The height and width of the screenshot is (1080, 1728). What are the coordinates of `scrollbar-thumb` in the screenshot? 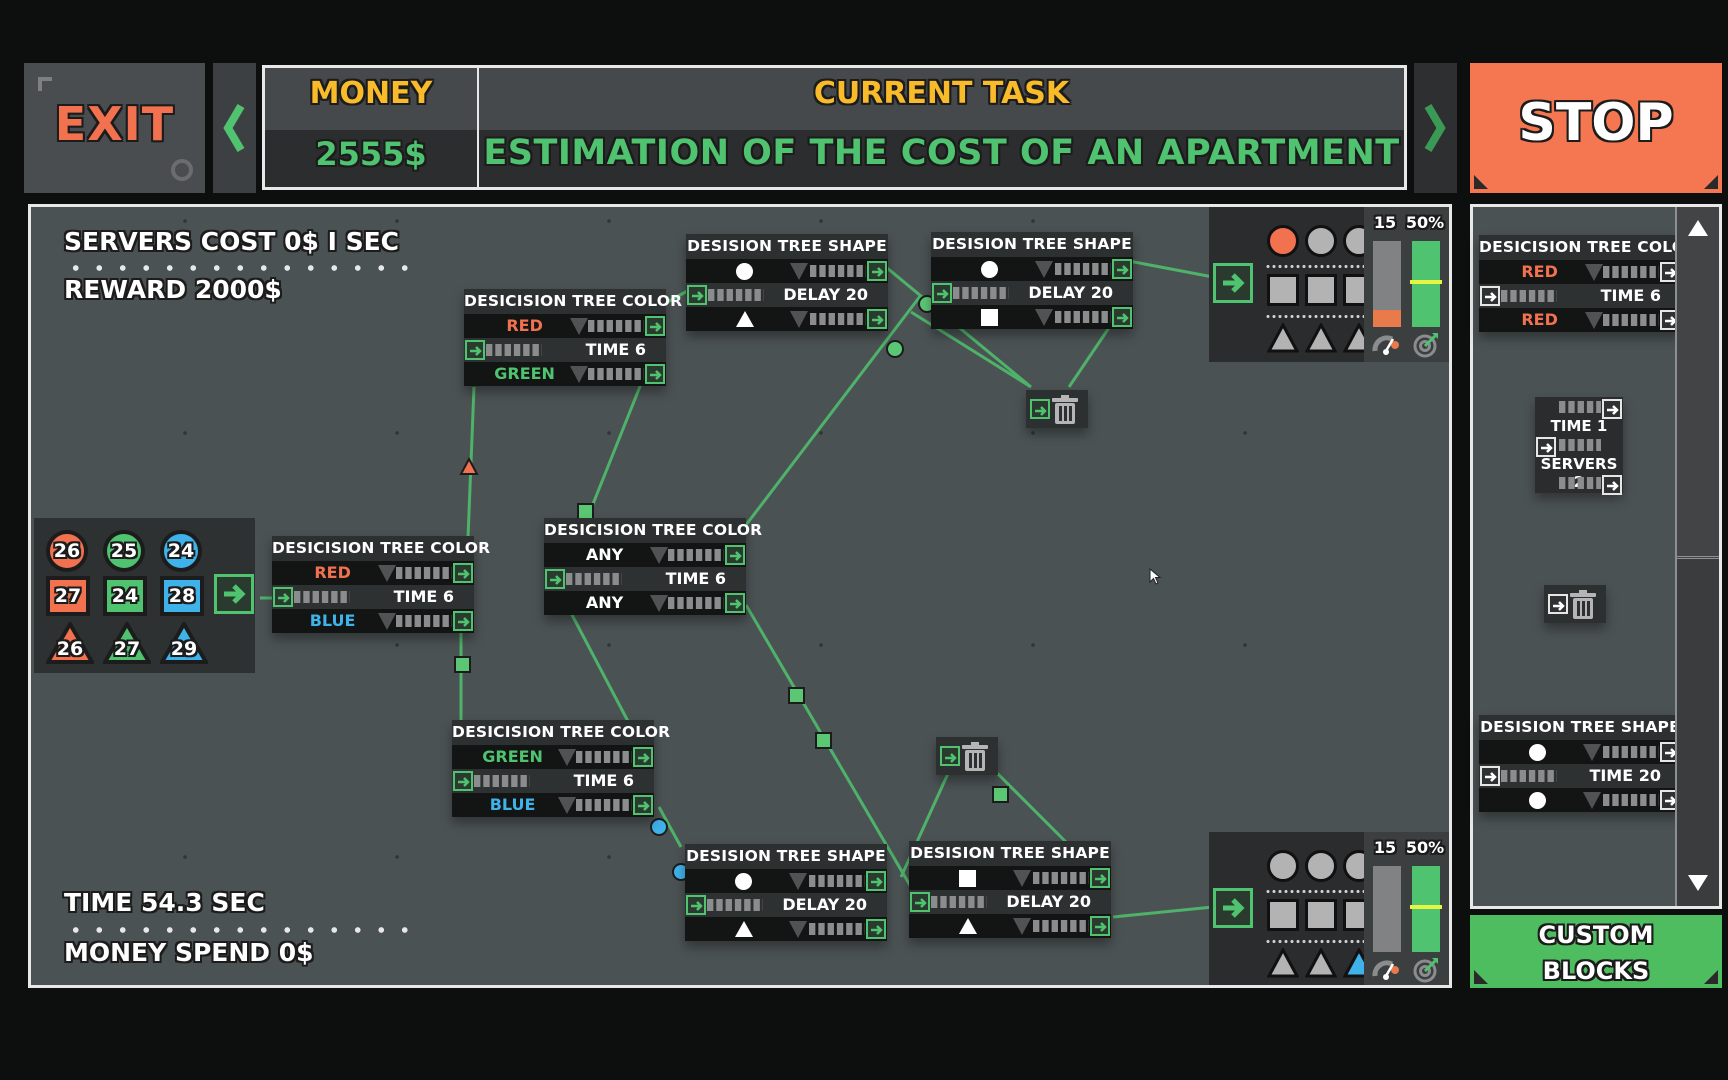 It's located at (1698, 383).